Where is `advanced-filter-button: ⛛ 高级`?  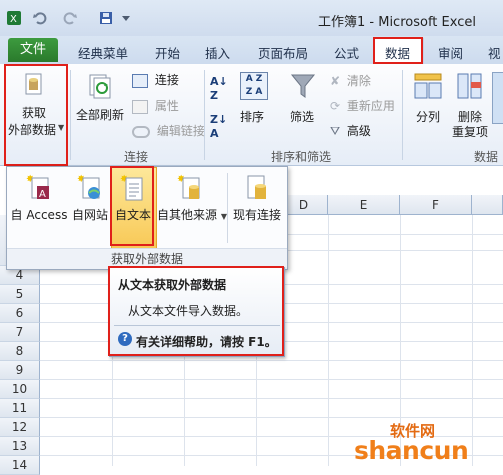
advanced-filter-button: ⛛ 高级 is located at coordinates (350, 130).